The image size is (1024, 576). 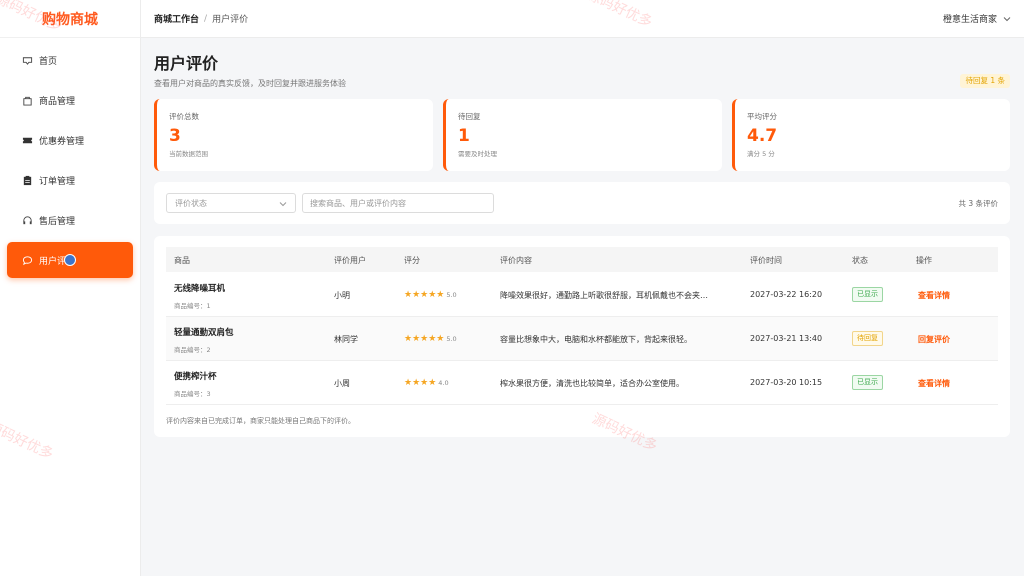 I want to click on status-select-placeholder: 评价状态, so click(x=191, y=203).